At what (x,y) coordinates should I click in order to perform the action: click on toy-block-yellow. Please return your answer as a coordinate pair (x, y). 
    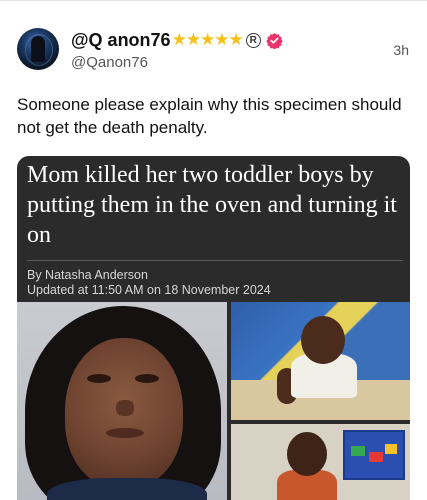
    Looking at the image, I should click on (391, 449).